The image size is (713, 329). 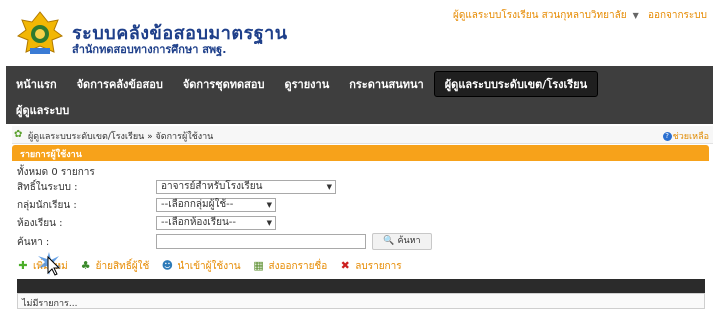 I want to click on nav-row-2: ผู้ดูแลระบบ, so click(x=42, y=110).